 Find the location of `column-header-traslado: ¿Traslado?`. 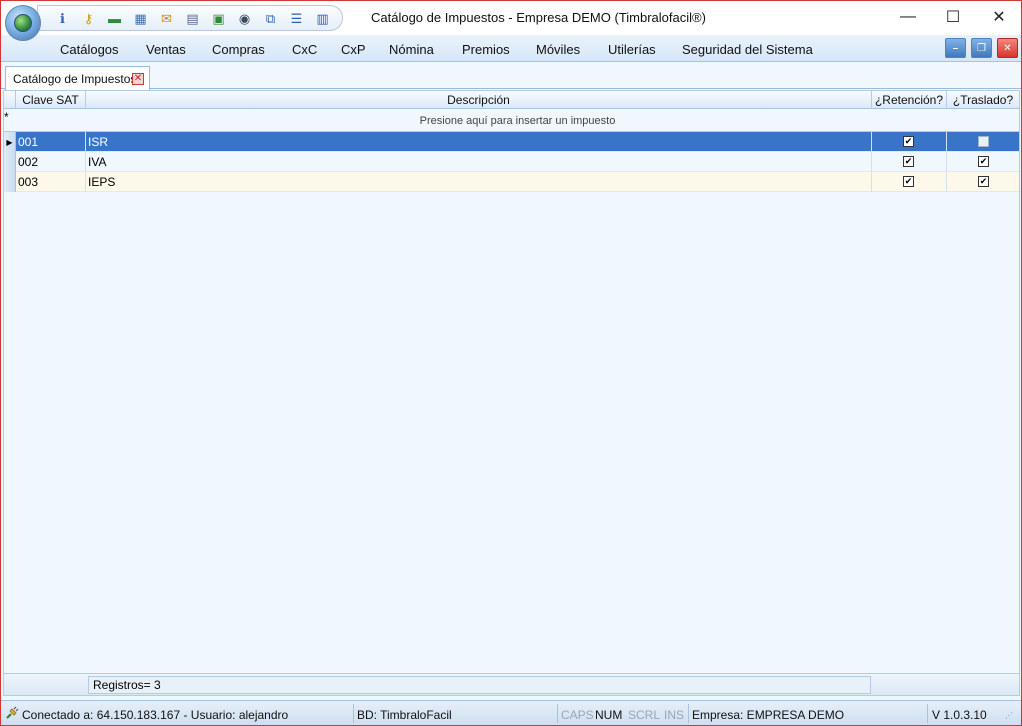

column-header-traslado: ¿Traslado? is located at coordinates (983, 100).